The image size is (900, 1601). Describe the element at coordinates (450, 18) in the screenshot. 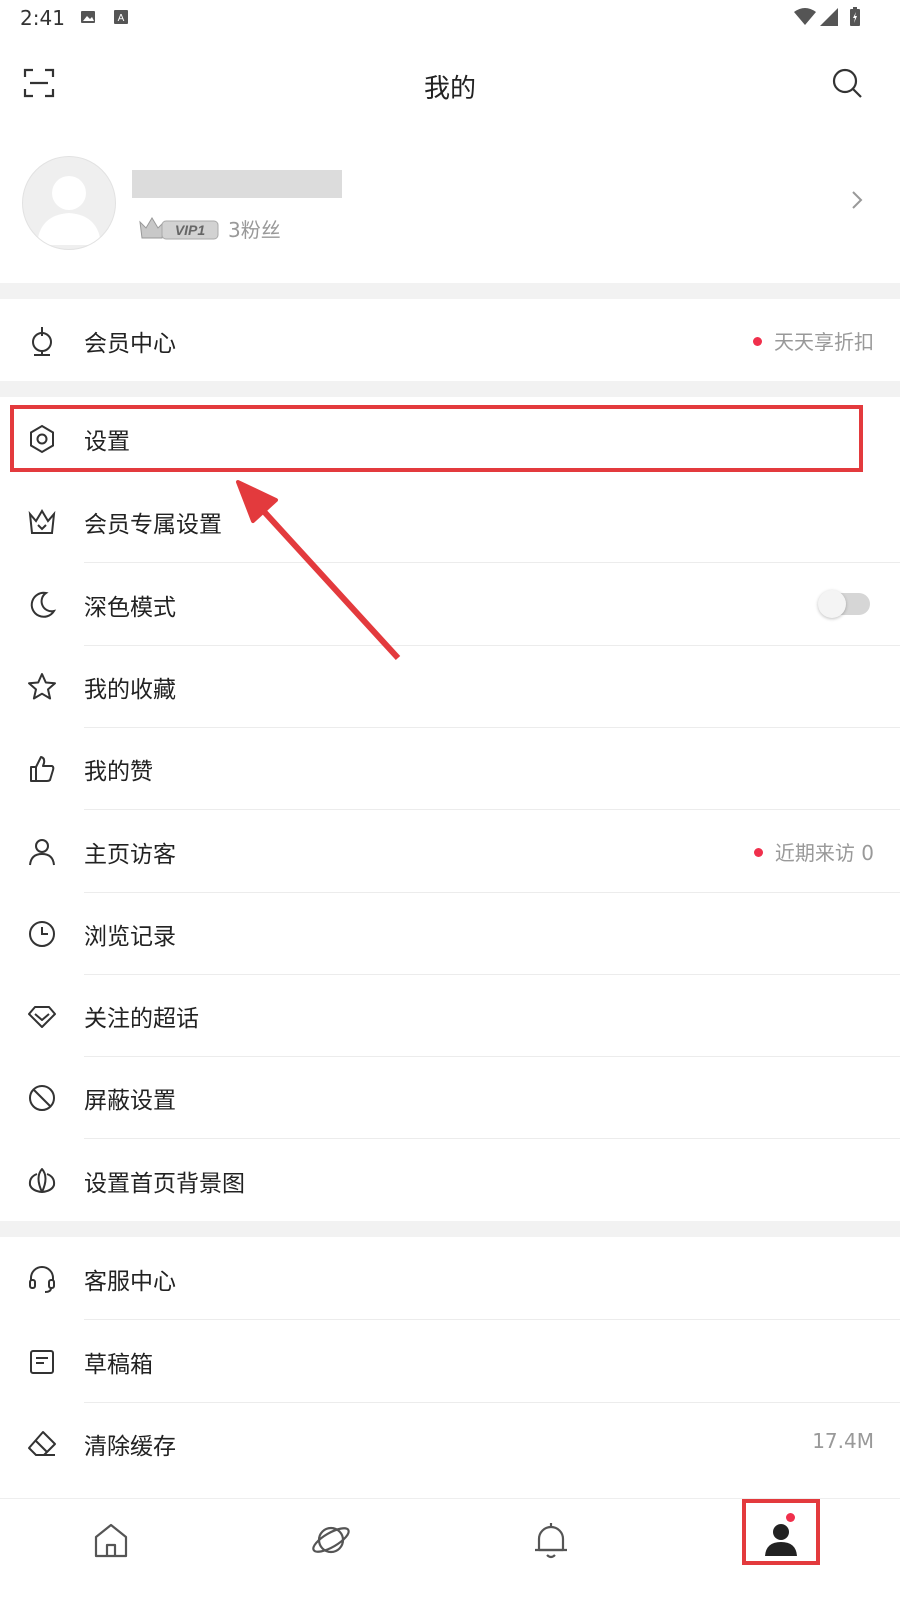

I see `status-bar: 2:41 A` at that location.